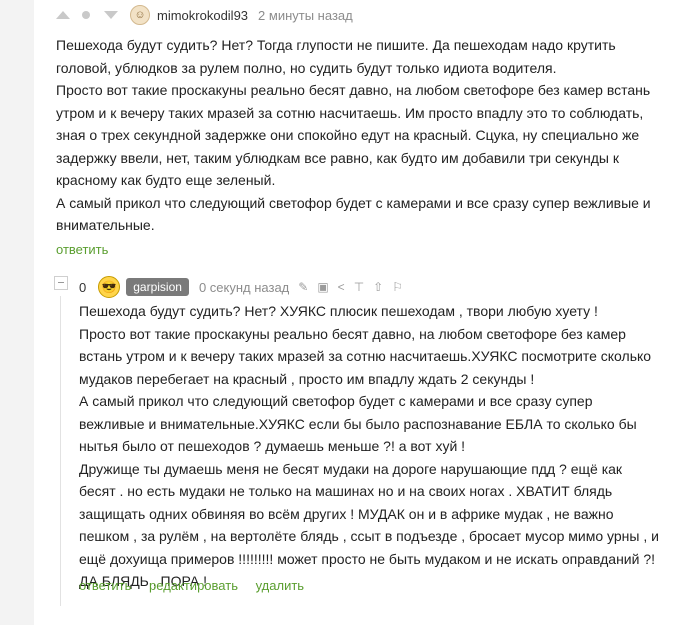 The image size is (700, 625). I want to click on comment1-header: ☺ mimokrokodil93 2 минуты назад, so click(204, 15).